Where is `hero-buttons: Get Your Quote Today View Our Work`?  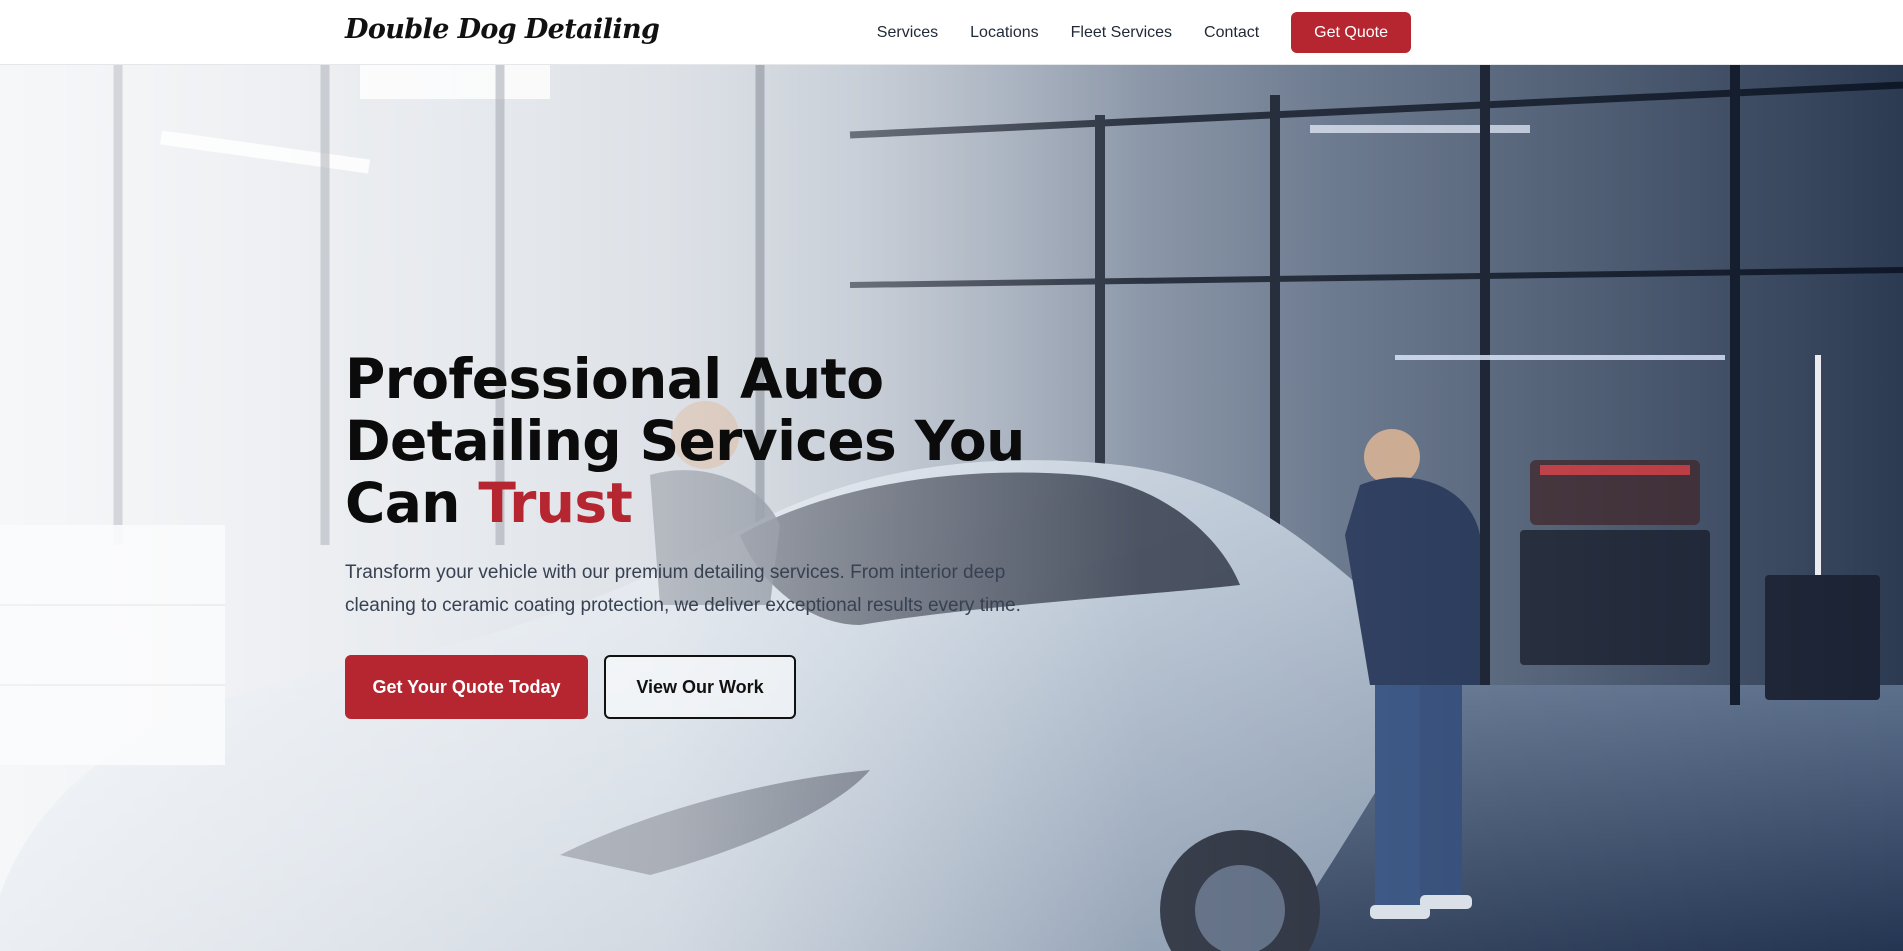
hero-buttons: Get Your Quote Today View Our Work is located at coordinates (695, 687).